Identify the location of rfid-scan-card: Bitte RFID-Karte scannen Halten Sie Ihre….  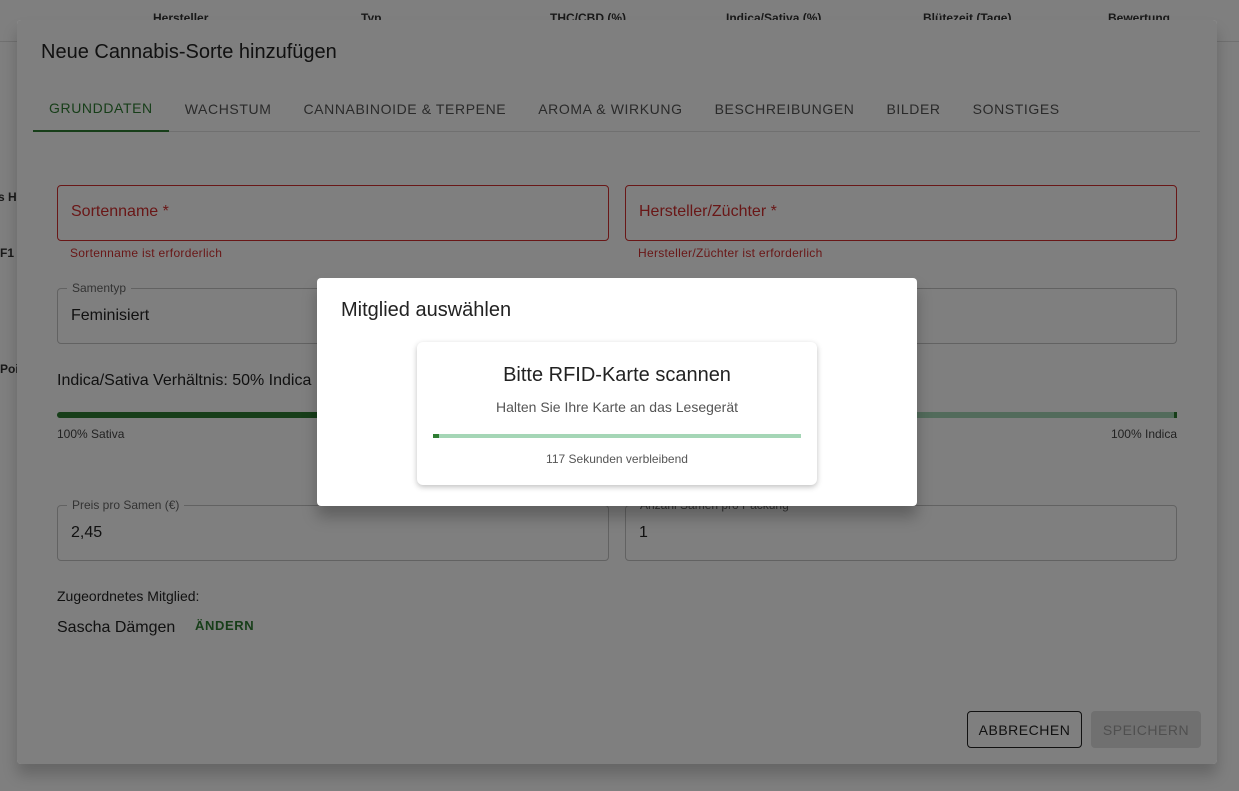
(617, 413).